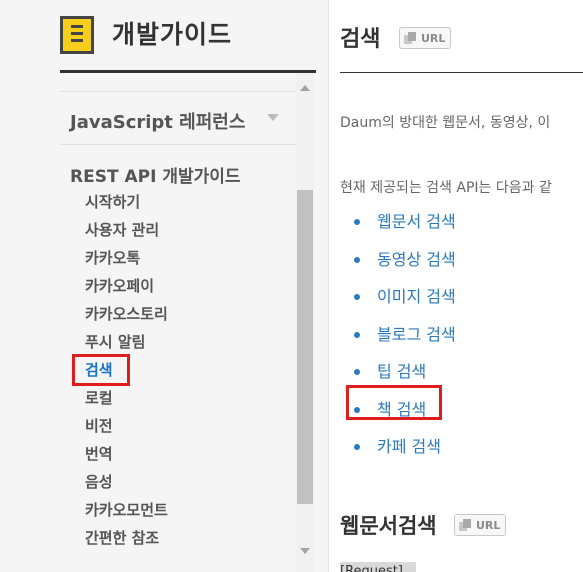 Image resolution: width=583 pixels, height=572 pixels. What do you see at coordinates (446, 188) in the screenshot?
I see `intro-text-2: 현재 제공되는 검색 API는 다음과 같` at bounding box center [446, 188].